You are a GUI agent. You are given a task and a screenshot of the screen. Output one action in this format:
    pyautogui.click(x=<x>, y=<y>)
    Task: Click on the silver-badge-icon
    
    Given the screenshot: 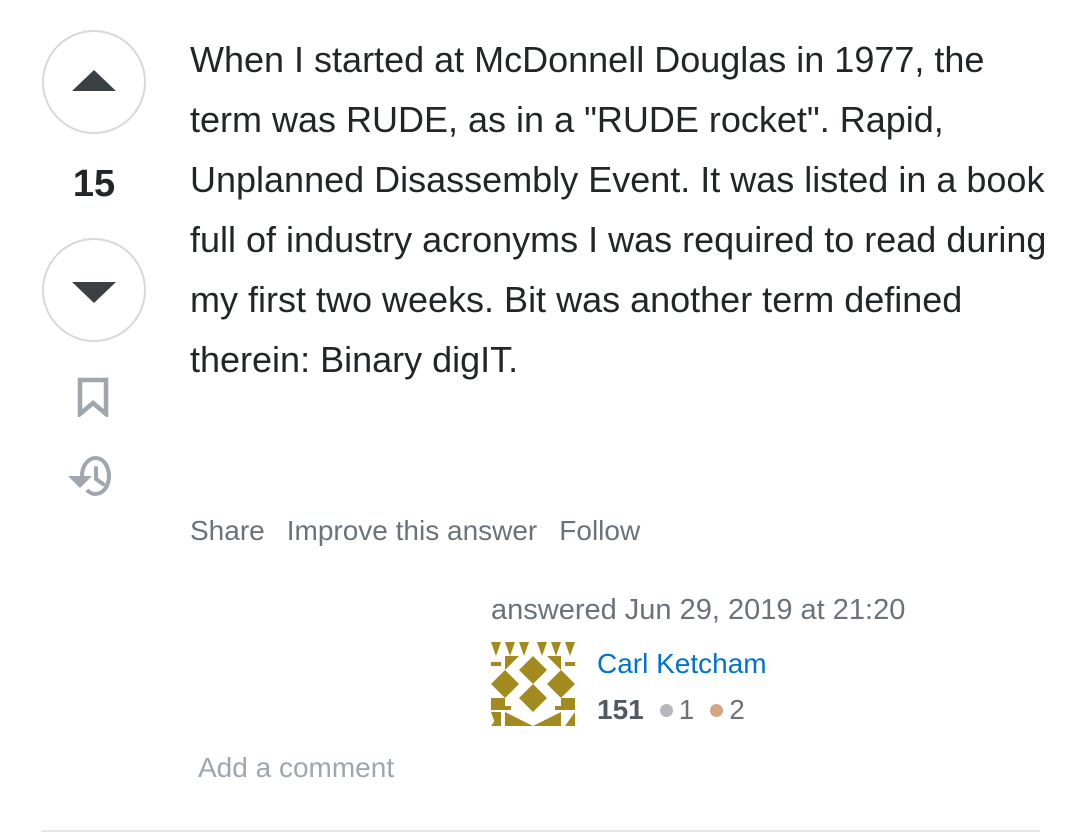 What is the action you would take?
    pyautogui.click(x=666, y=710)
    